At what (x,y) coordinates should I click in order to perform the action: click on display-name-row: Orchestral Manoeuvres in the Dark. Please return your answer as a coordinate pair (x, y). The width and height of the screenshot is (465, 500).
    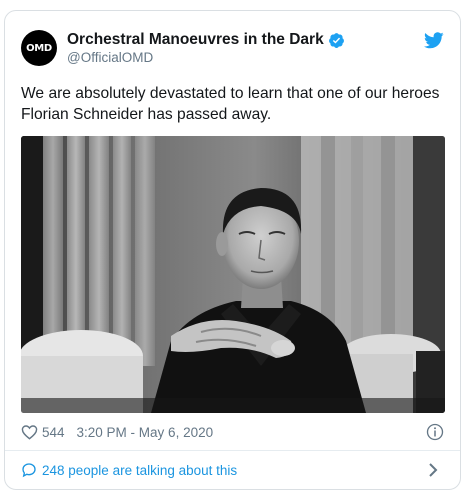
    Looking at the image, I should click on (206, 40).